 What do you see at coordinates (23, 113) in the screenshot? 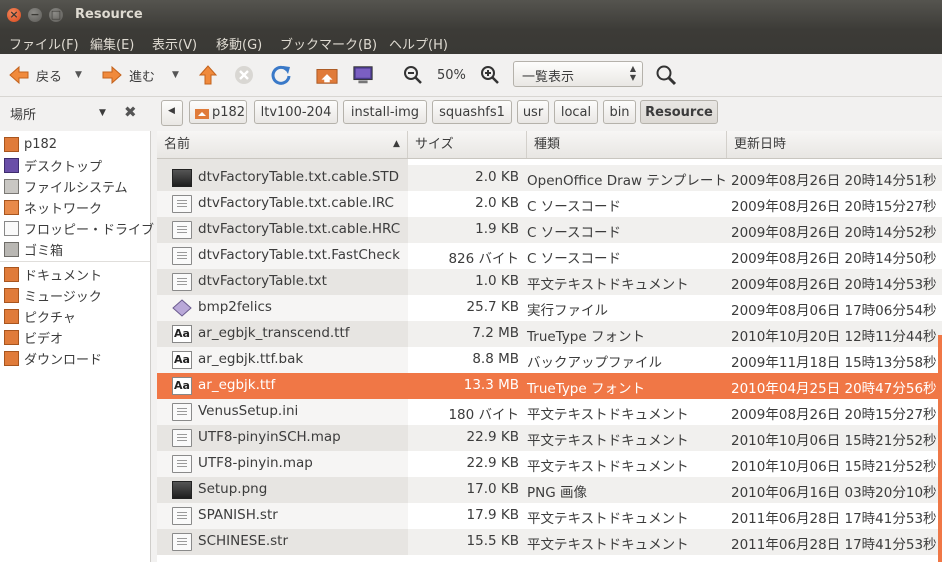
I see `places-header: 場所` at bounding box center [23, 113].